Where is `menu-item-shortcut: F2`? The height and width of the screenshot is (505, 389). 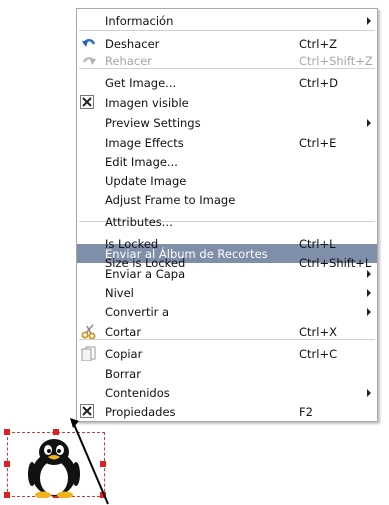 menu-item-shortcut: F2 is located at coordinates (306, 412).